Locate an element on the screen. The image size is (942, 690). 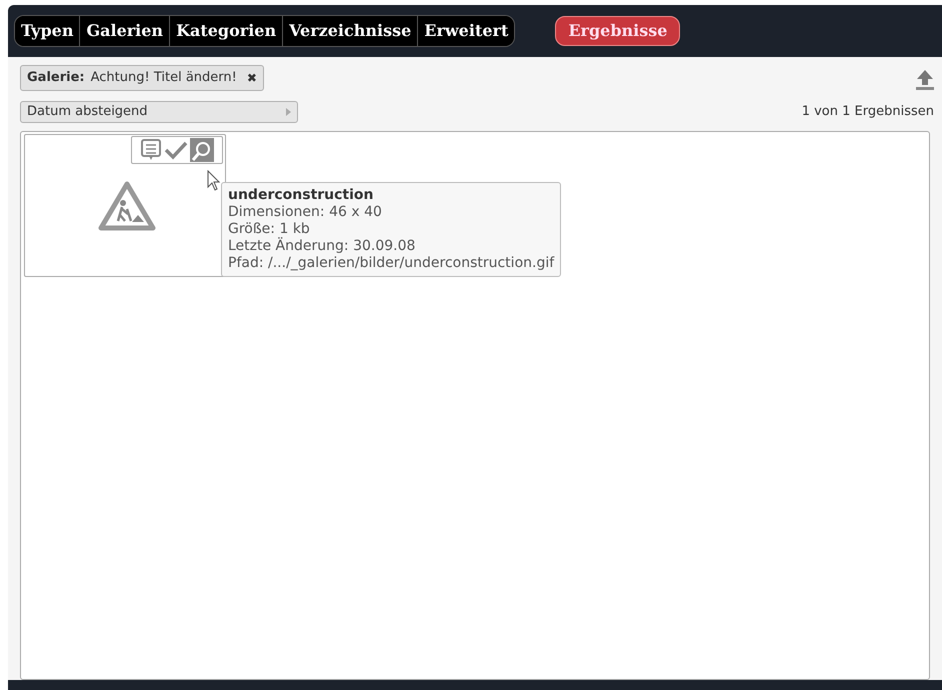
tab: Ergebnisse is located at coordinates (617, 31).